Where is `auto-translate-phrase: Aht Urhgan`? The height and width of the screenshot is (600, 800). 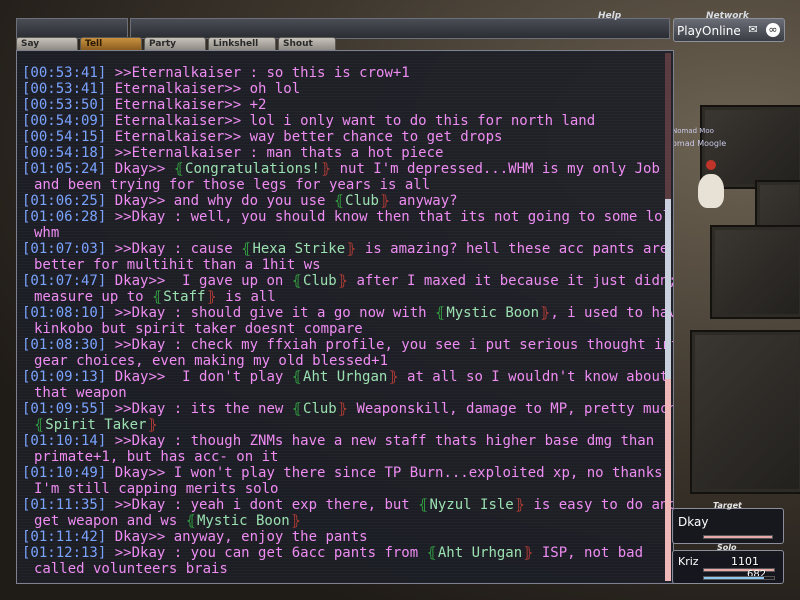
auto-translate-phrase: Aht Urhgan is located at coordinates (480, 553).